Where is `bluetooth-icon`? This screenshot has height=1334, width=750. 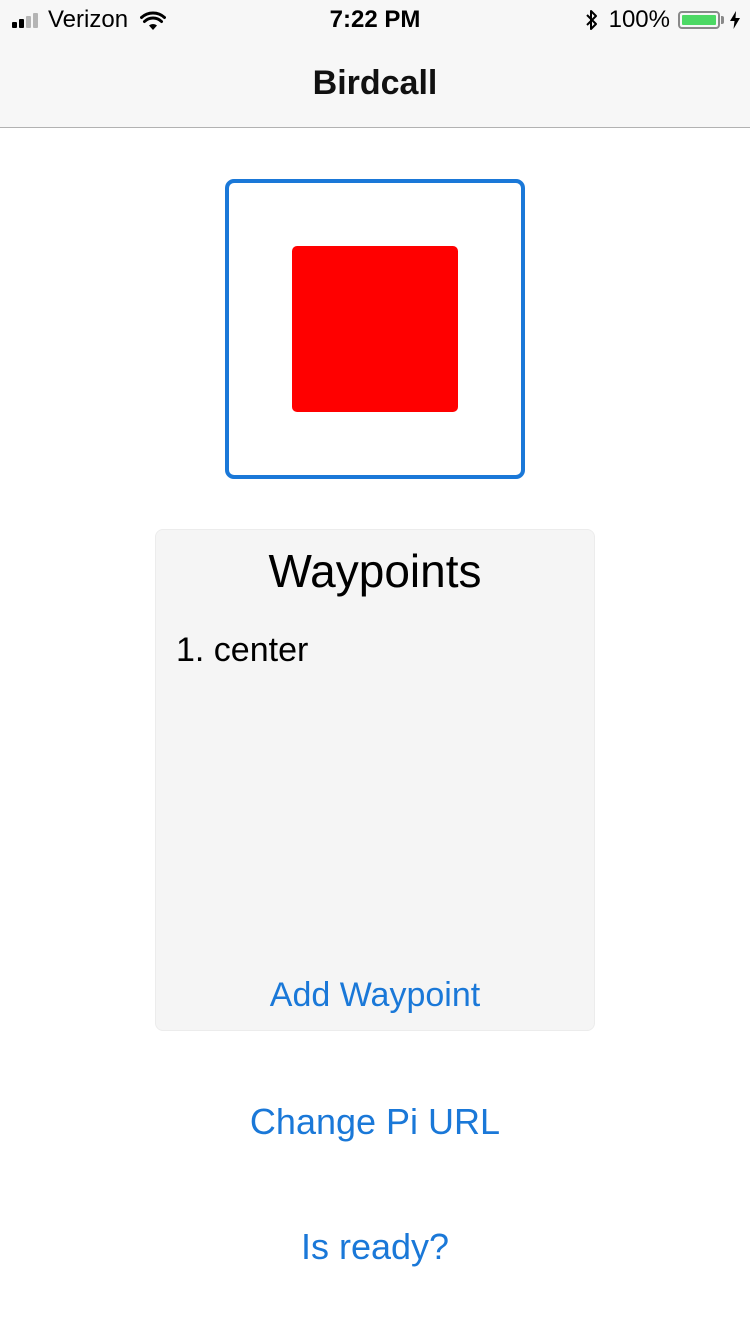
bluetooth-icon is located at coordinates (591, 20).